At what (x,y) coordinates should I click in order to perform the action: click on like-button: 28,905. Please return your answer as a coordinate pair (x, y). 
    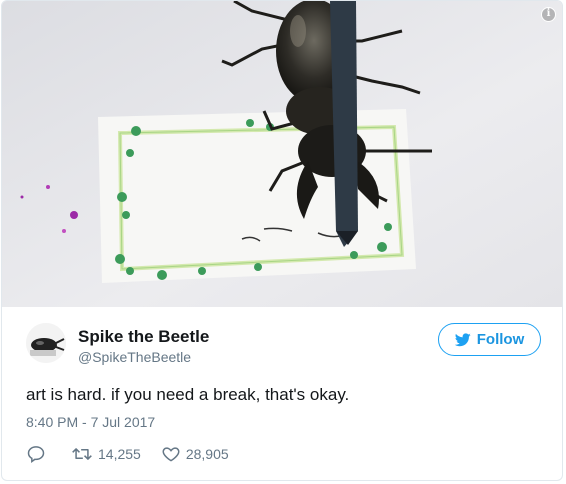
    Looking at the image, I should click on (195, 454).